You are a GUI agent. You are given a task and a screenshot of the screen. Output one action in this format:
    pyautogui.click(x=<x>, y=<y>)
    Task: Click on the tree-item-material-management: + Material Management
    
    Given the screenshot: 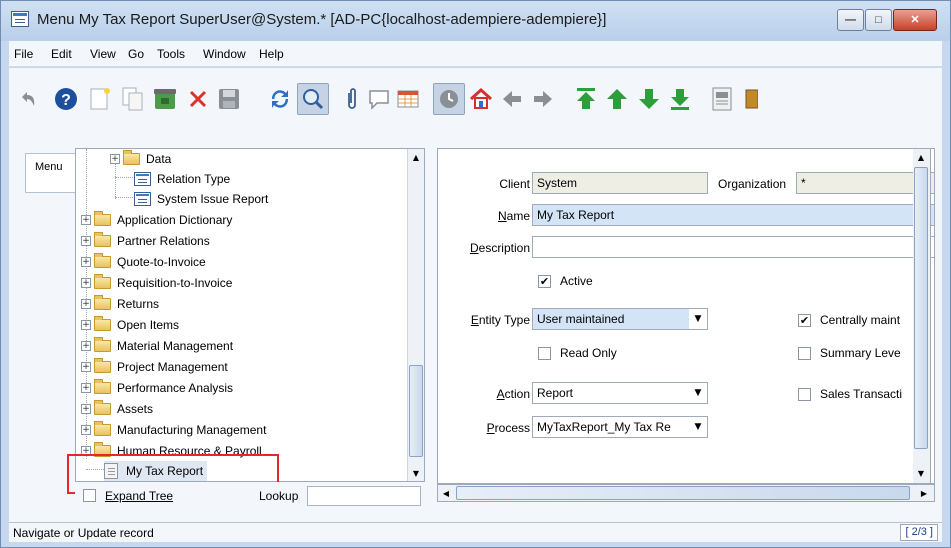 What is the action you would take?
    pyautogui.click(x=157, y=346)
    